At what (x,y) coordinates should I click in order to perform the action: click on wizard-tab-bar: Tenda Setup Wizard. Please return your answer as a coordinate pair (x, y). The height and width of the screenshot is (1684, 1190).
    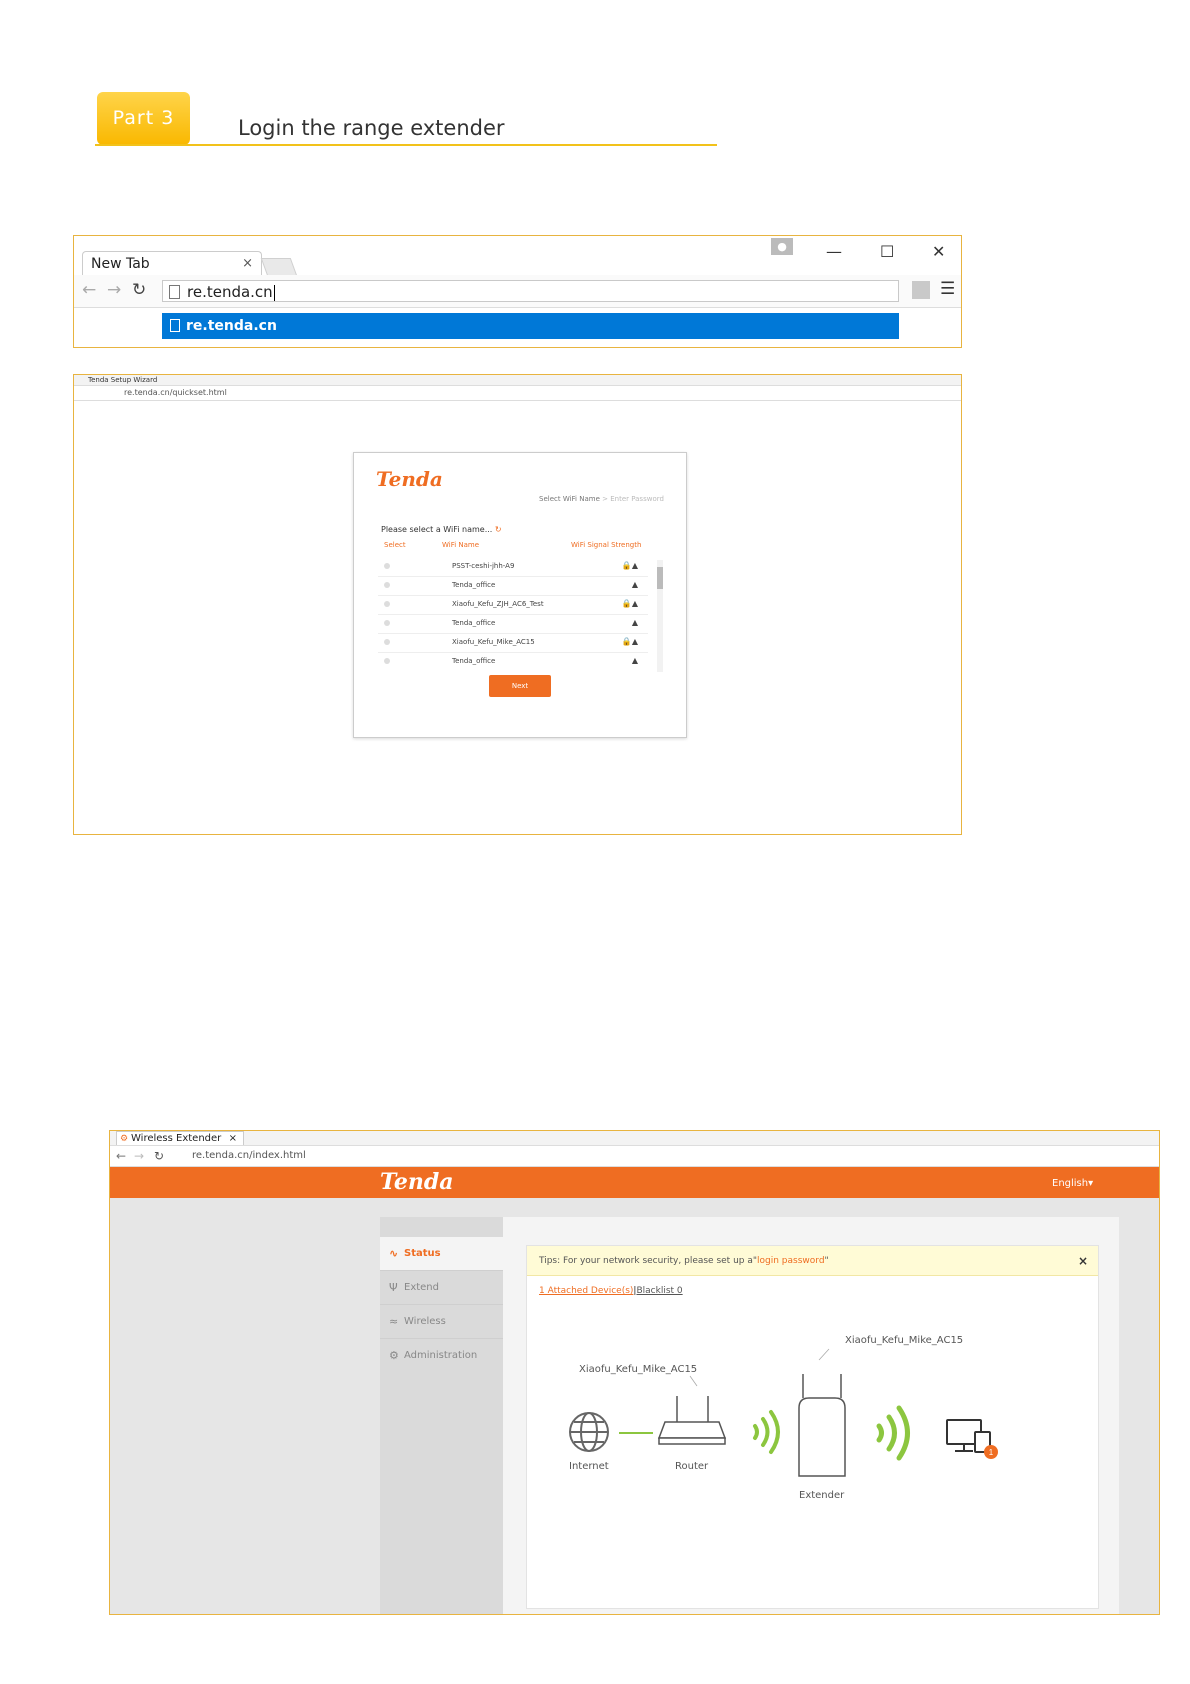
    Looking at the image, I should click on (517, 380).